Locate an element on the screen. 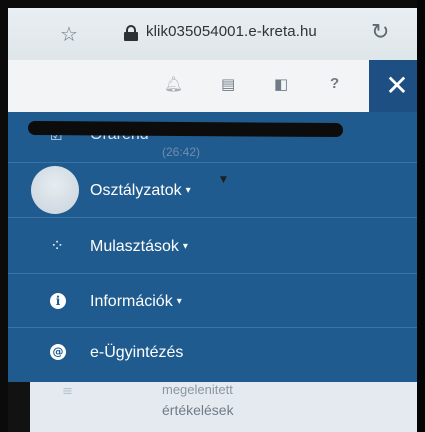 This screenshot has width=425, height=432. ghost-time-text: (26:42) is located at coordinates (181, 152).